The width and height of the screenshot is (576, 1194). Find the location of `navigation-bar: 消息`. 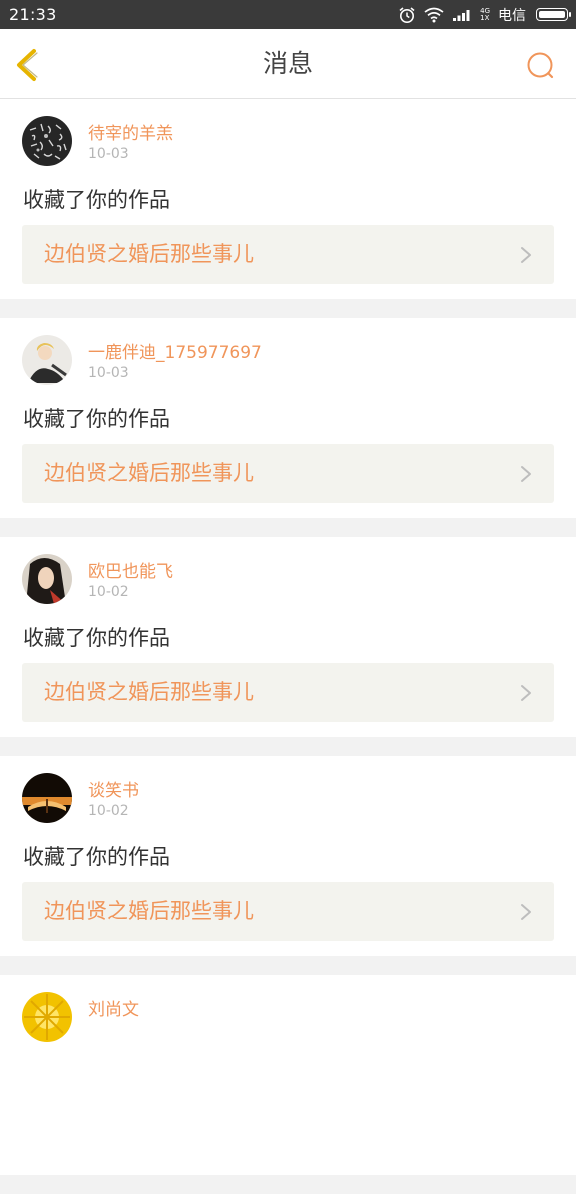

navigation-bar: 消息 is located at coordinates (288, 64).